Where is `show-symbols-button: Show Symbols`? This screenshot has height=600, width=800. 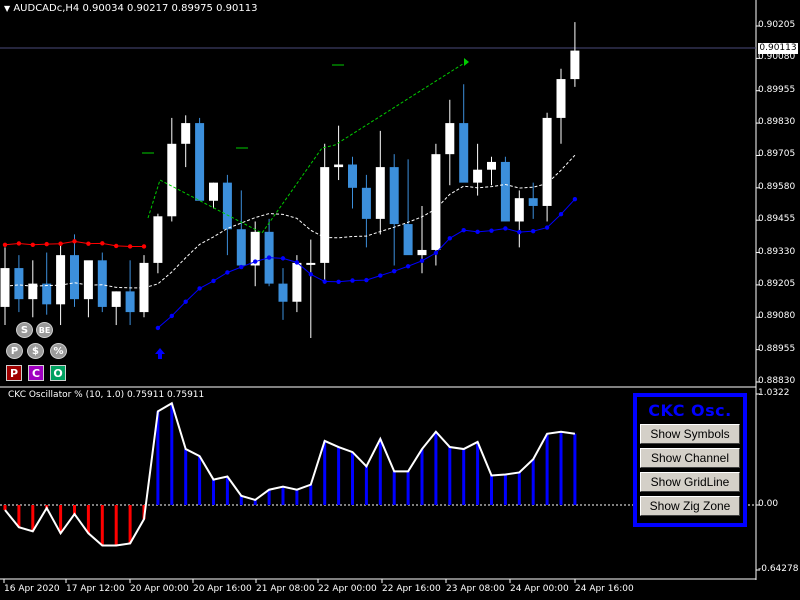 show-symbols-button: Show Symbols is located at coordinates (690, 434).